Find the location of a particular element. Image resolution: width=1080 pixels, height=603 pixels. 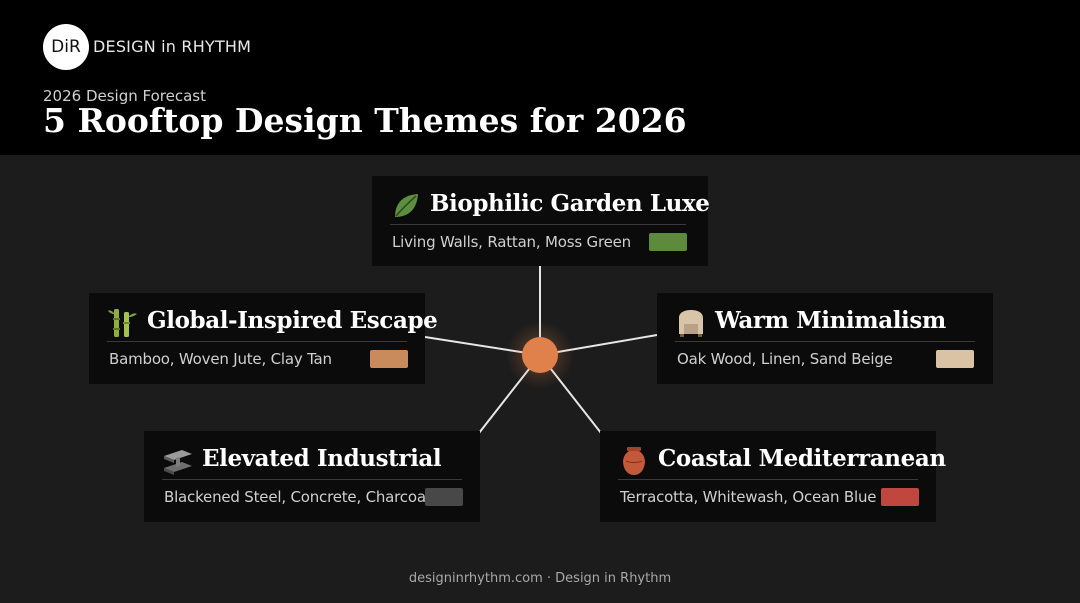

theme-name: Biophilic Garden Luxe is located at coordinates (570, 203).